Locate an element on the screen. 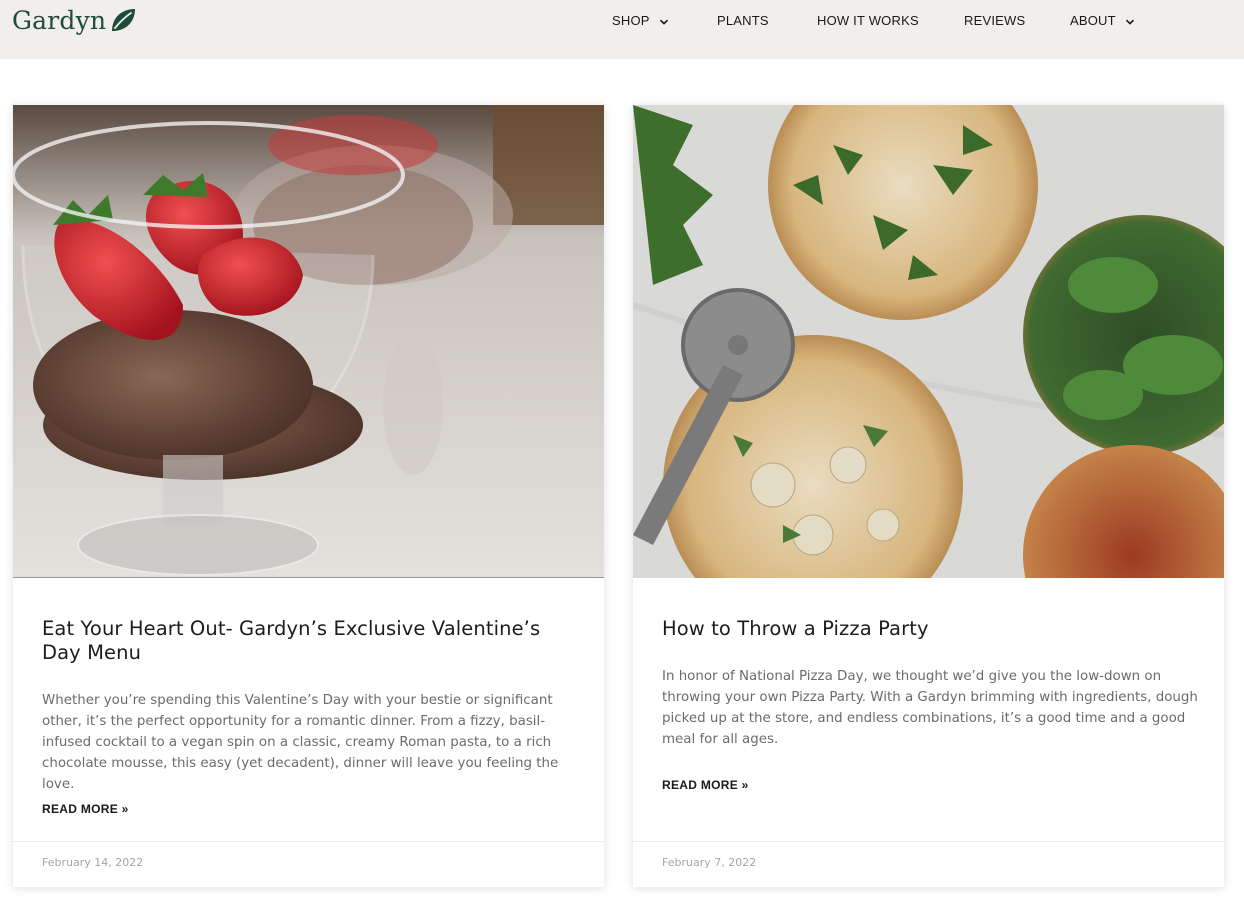 The width and height of the screenshot is (1244, 914). nav-item-plants: PLANTS is located at coordinates (743, 20).